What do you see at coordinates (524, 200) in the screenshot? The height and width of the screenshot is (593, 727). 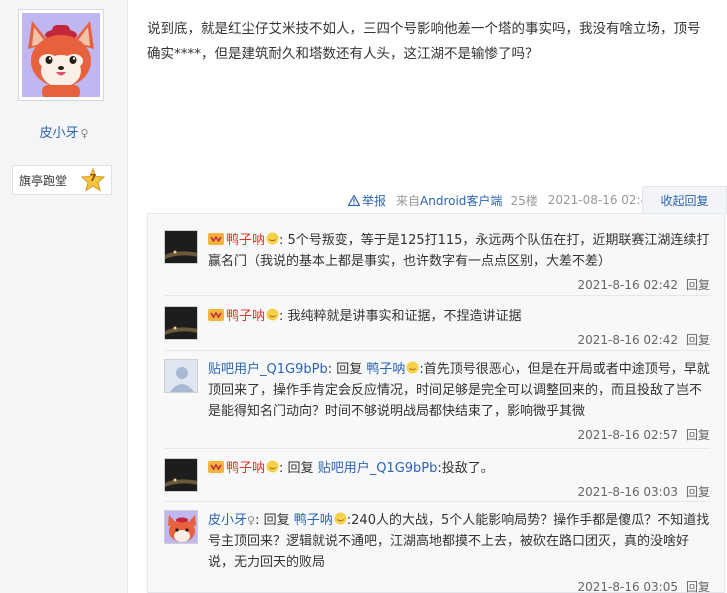 I see `floor-number: 25楼` at bounding box center [524, 200].